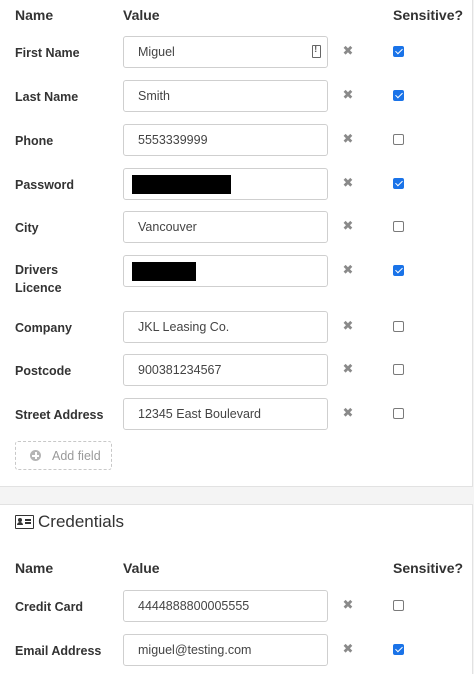  I want to click on field-row-last-name: Last Name ✖, so click(236, 96).